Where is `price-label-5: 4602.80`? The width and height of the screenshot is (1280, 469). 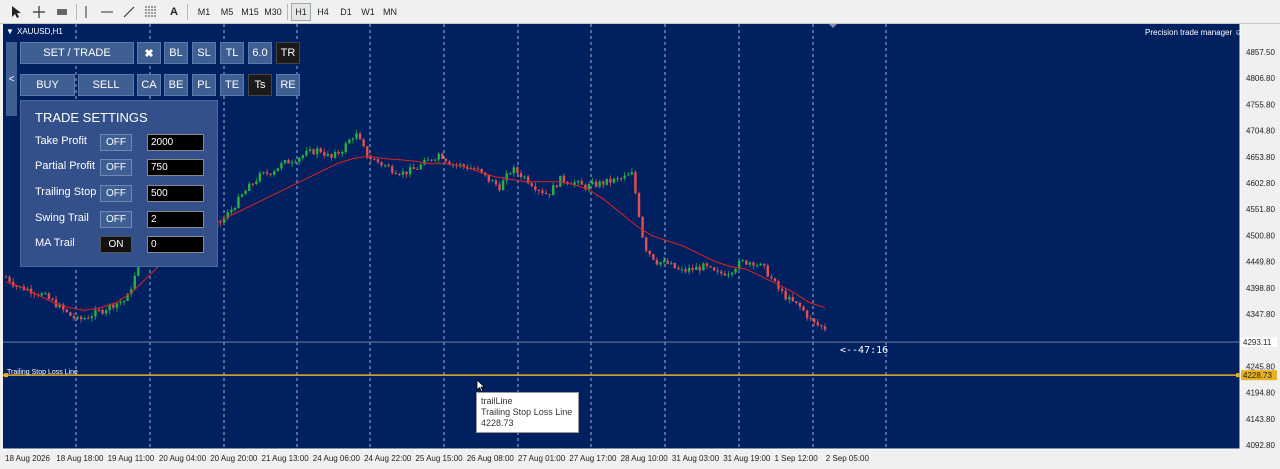
price-label-5: 4602.80 is located at coordinates (1260, 183).